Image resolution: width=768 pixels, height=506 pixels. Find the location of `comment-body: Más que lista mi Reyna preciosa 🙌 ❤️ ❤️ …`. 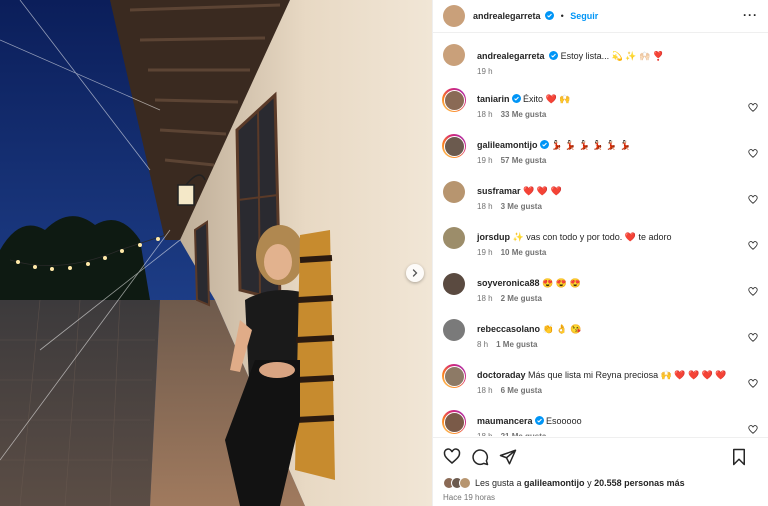

comment-body: Más que lista mi Reyna preciosa 🙌 ❤️ ❤️ … is located at coordinates (627, 375).